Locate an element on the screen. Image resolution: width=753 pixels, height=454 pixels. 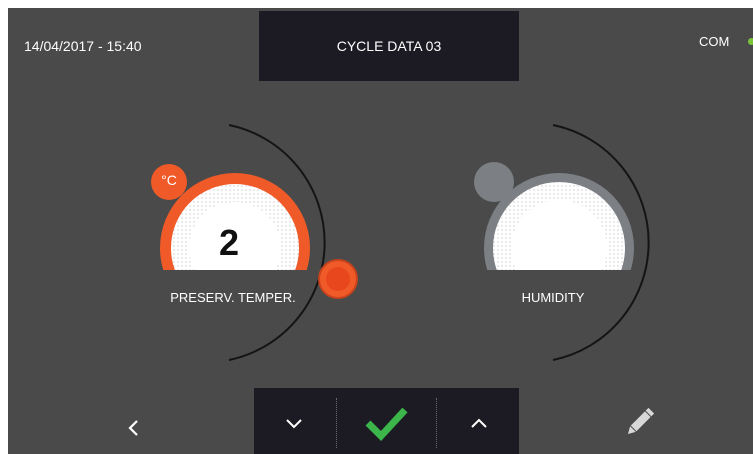
chevron-up-icon is located at coordinates (478, 423).